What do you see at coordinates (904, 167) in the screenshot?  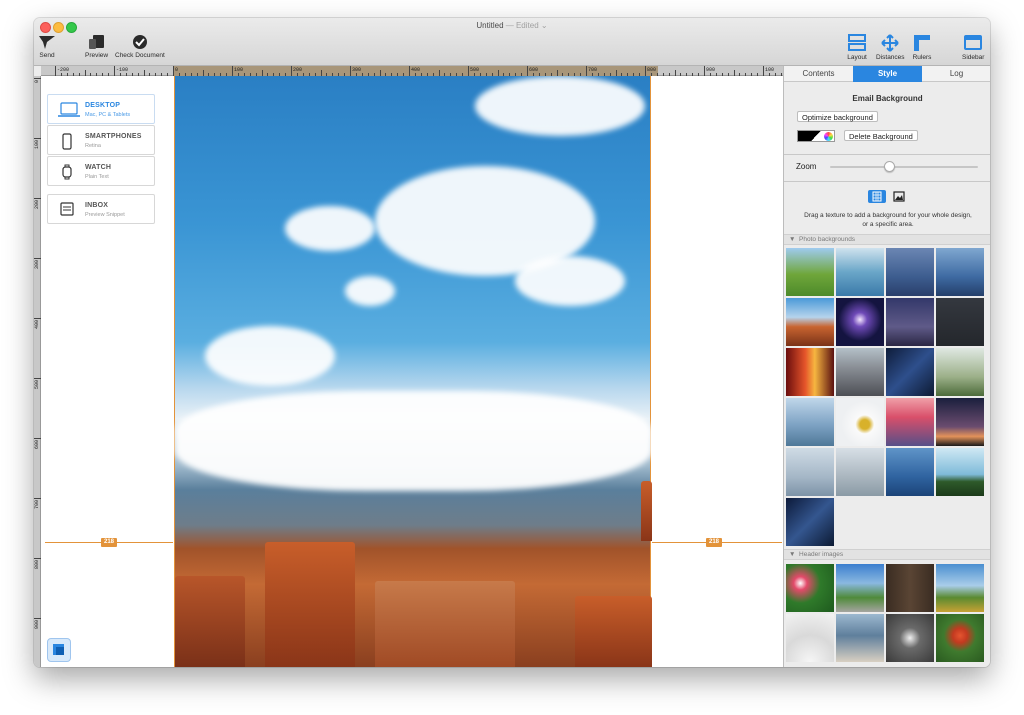 I see `zoom-slider-track` at bounding box center [904, 167].